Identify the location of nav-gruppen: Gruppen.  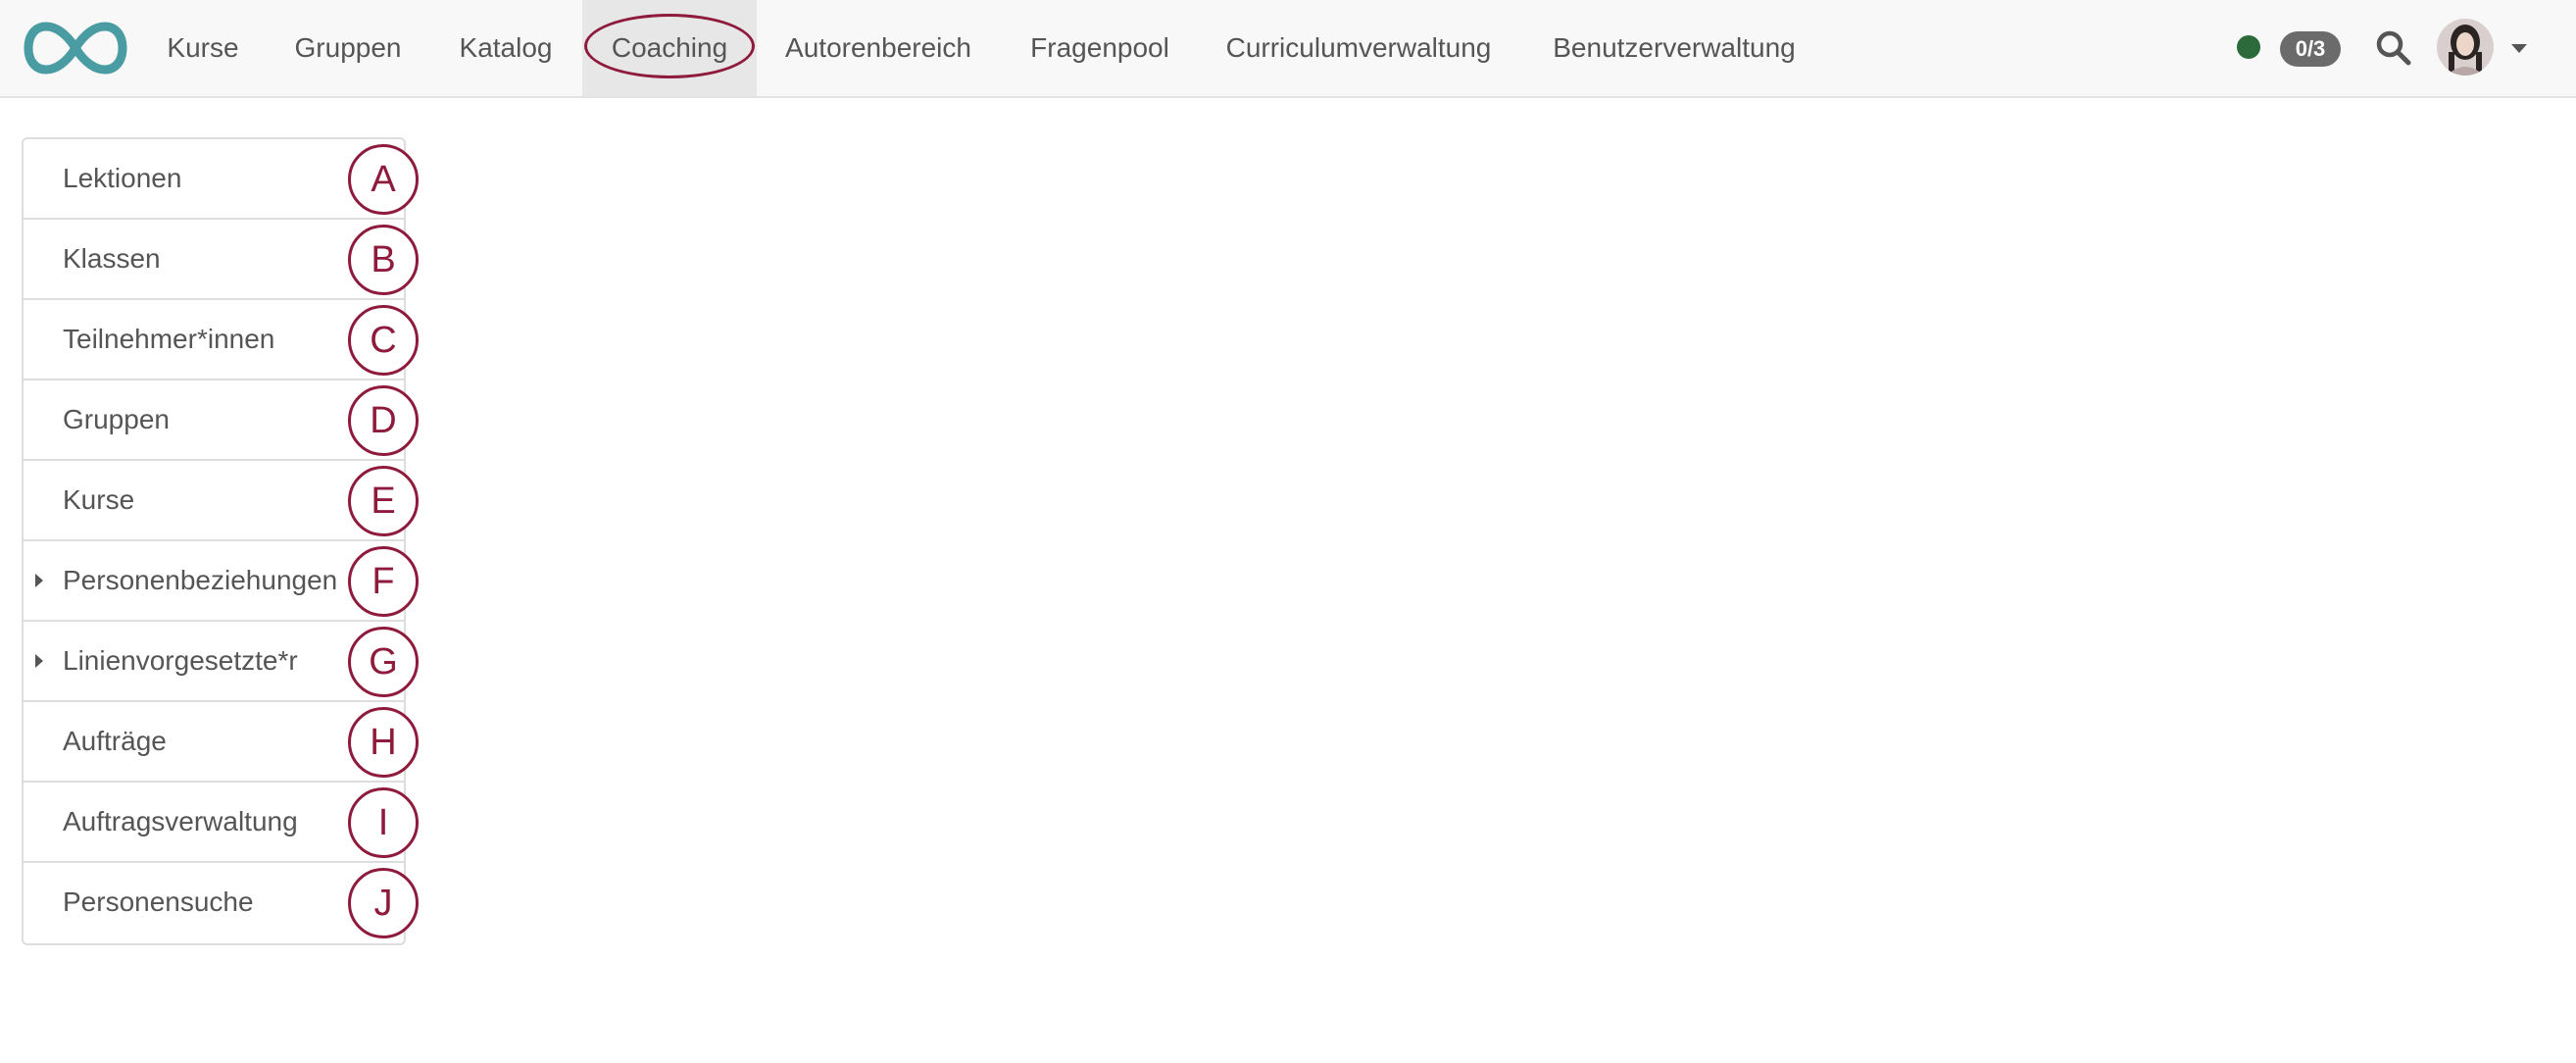
(348, 48).